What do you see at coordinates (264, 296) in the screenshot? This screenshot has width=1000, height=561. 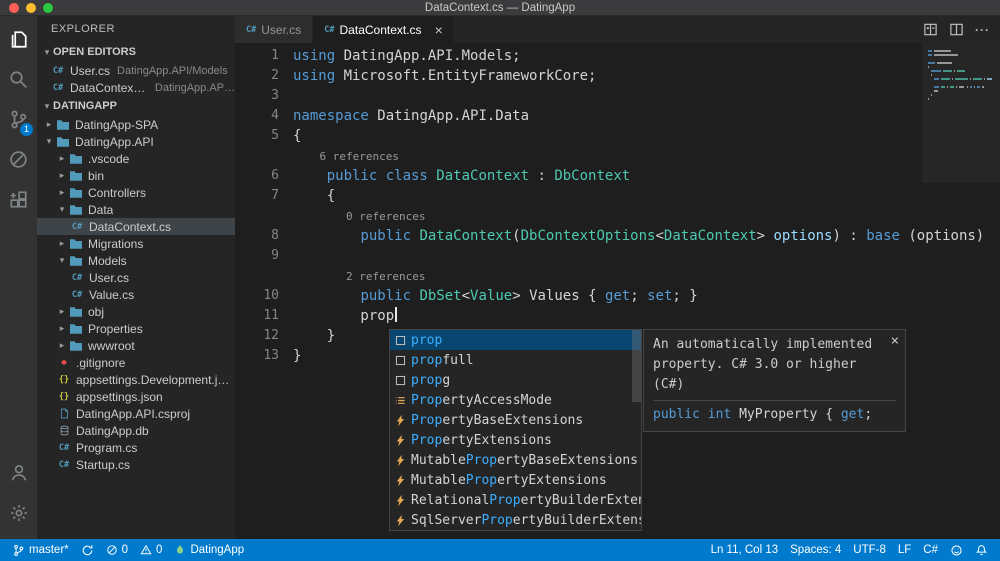 I see `line-number: 10` at bounding box center [264, 296].